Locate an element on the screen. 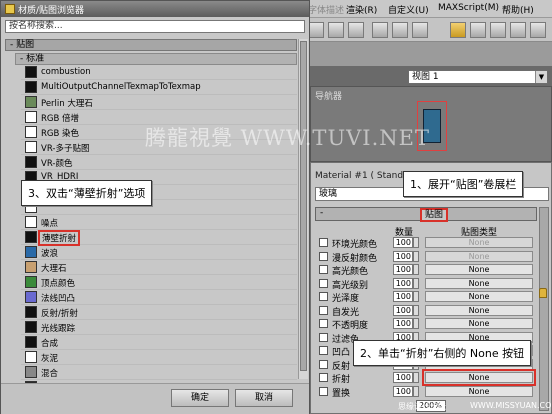  view-dropdown: 视图 1 ▼ is located at coordinates (478, 77).